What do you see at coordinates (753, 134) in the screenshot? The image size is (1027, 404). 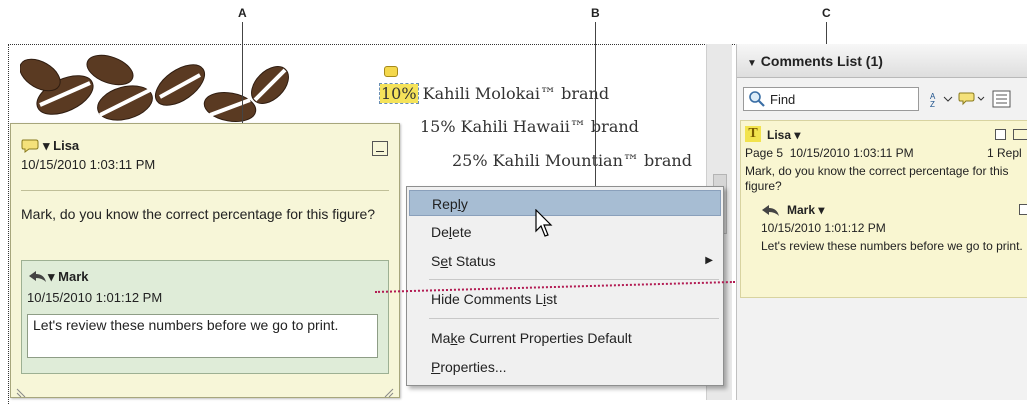 I see `text-comment-icon: T` at bounding box center [753, 134].